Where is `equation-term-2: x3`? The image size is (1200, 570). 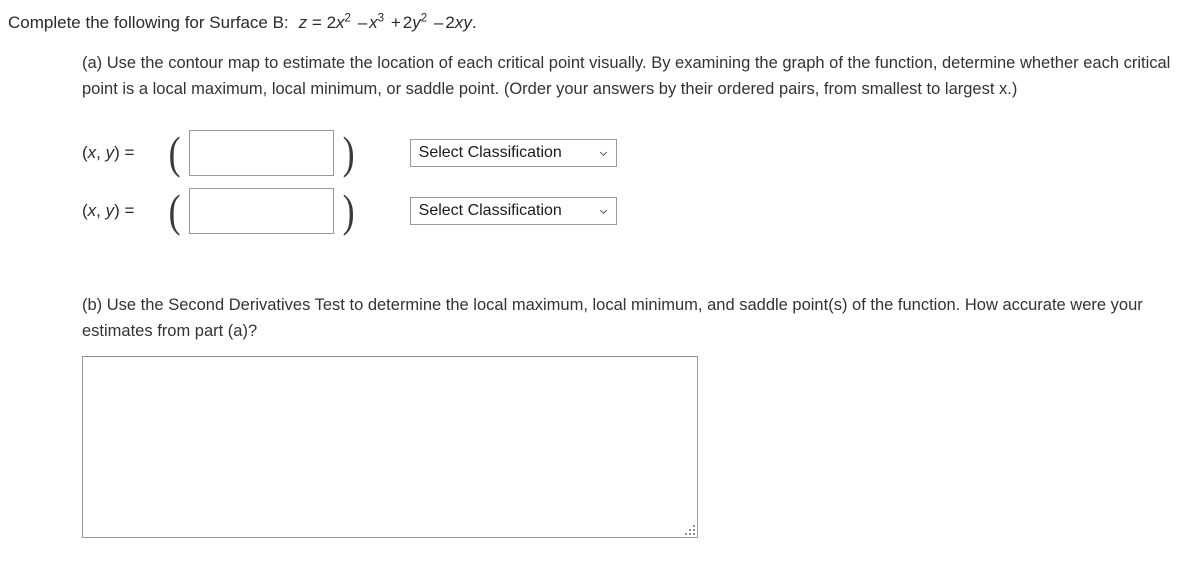 equation-term-2: x3 is located at coordinates (377, 22).